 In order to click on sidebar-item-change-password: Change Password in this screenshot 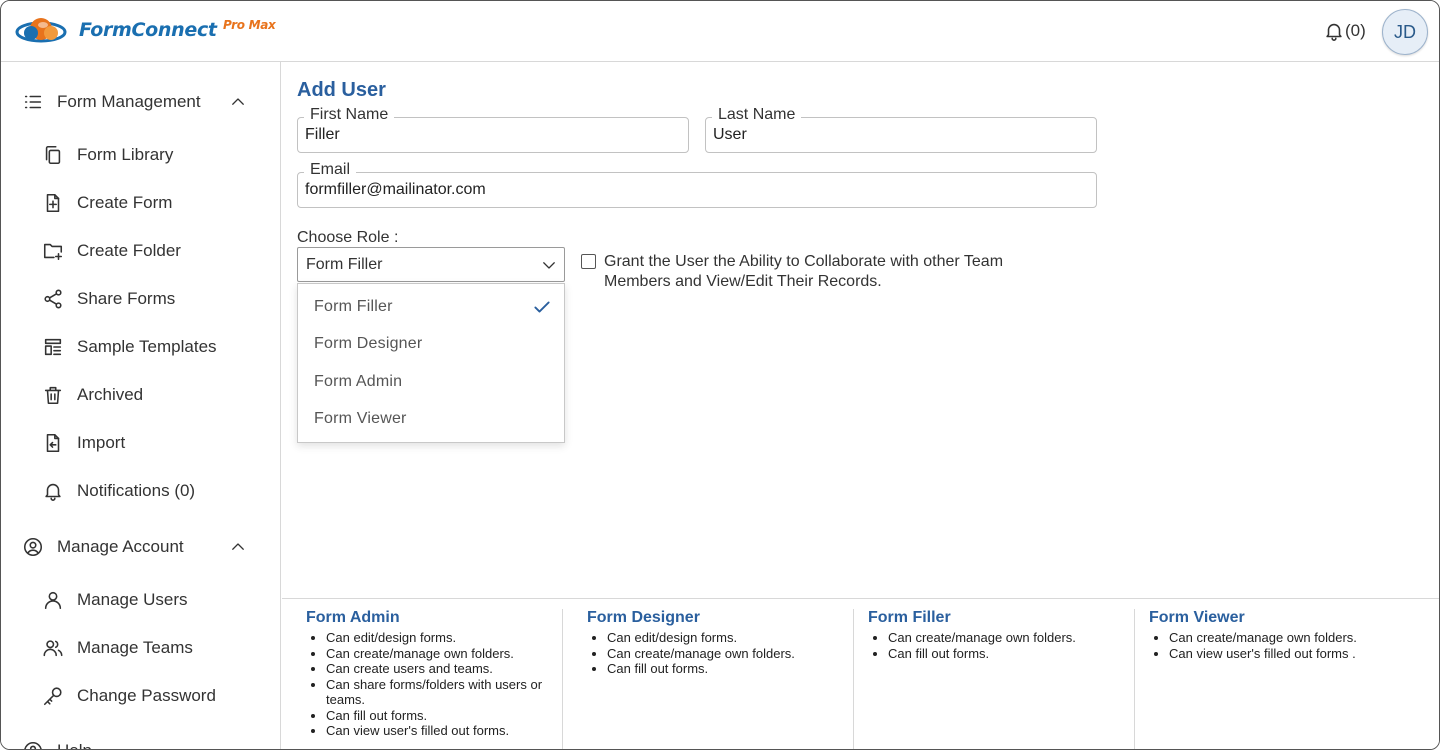, I will do `click(128, 696)`.